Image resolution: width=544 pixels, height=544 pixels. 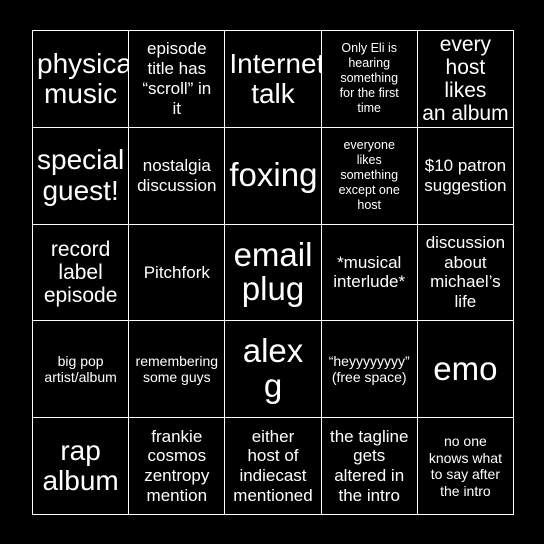 I want to click on cell-r5c4: the tagline gets altered in the intro, so click(x=369, y=466).